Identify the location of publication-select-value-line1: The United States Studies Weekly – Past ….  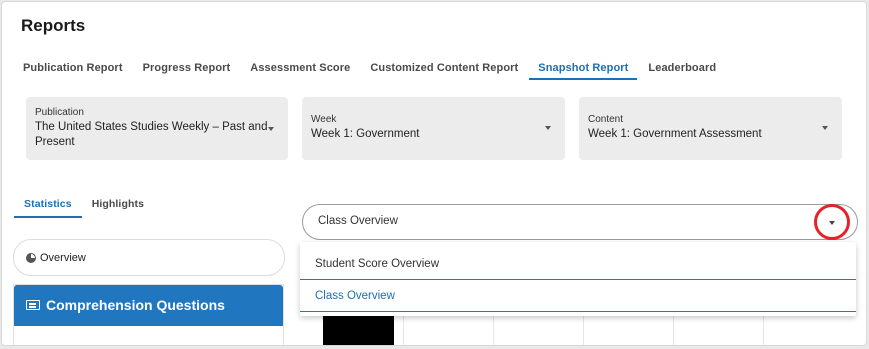
(151, 127).